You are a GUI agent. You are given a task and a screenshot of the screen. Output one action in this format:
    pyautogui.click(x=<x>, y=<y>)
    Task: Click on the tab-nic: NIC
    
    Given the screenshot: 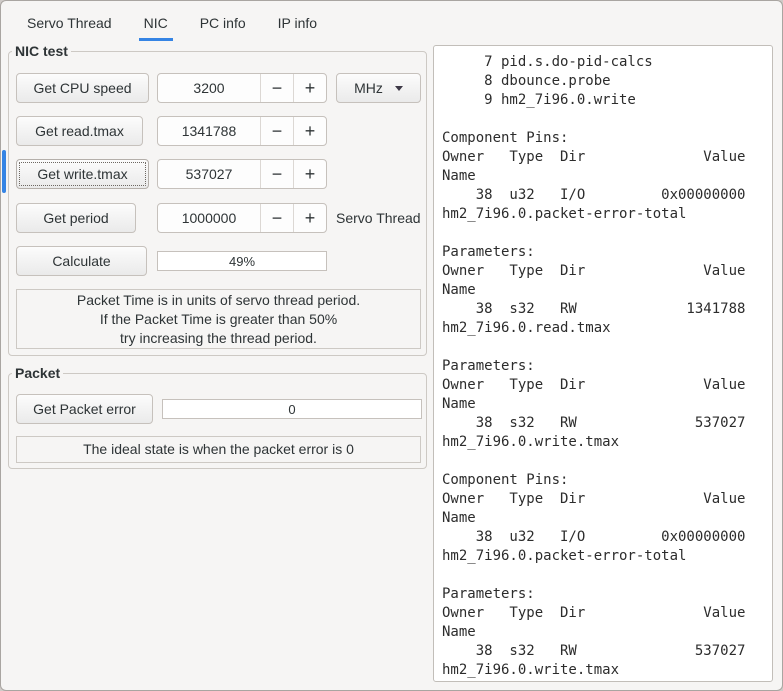 What is the action you would take?
    pyautogui.click(x=156, y=22)
    